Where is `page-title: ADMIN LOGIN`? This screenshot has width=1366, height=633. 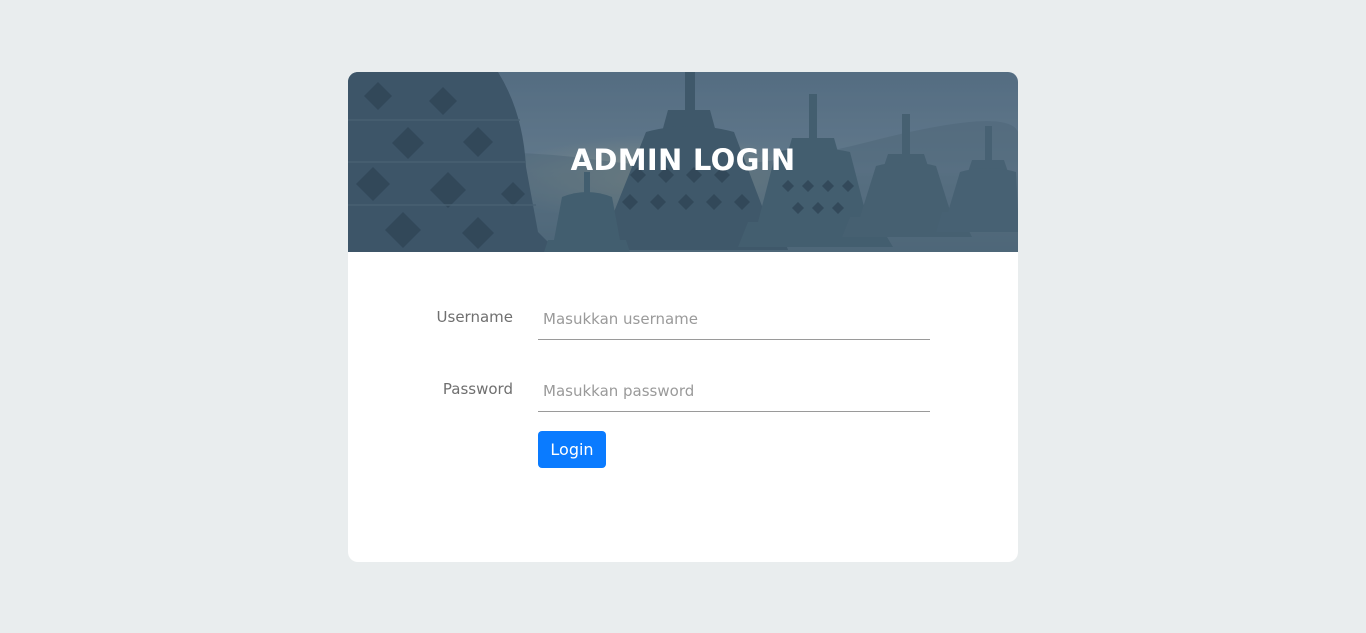
page-title: ADMIN LOGIN is located at coordinates (683, 160).